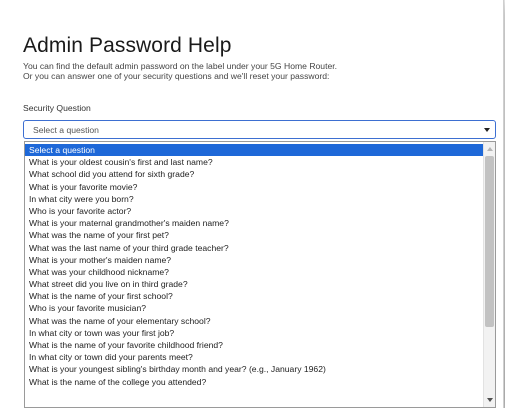 This screenshot has height=408, width=505. What do you see at coordinates (254, 211) in the screenshot?
I see `option-favorite-actor: Who is your favorite actor?` at bounding box center [254, 211].